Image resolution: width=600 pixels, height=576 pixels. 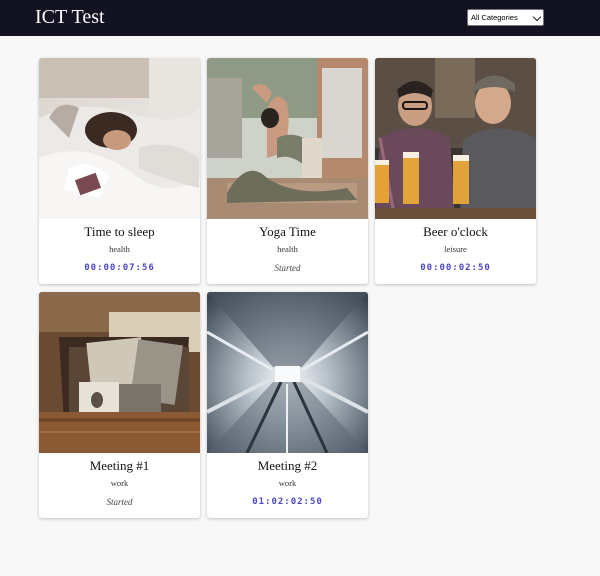 I want to click on activity-timer: 01:02:02:50, so click(x=287, y=502).